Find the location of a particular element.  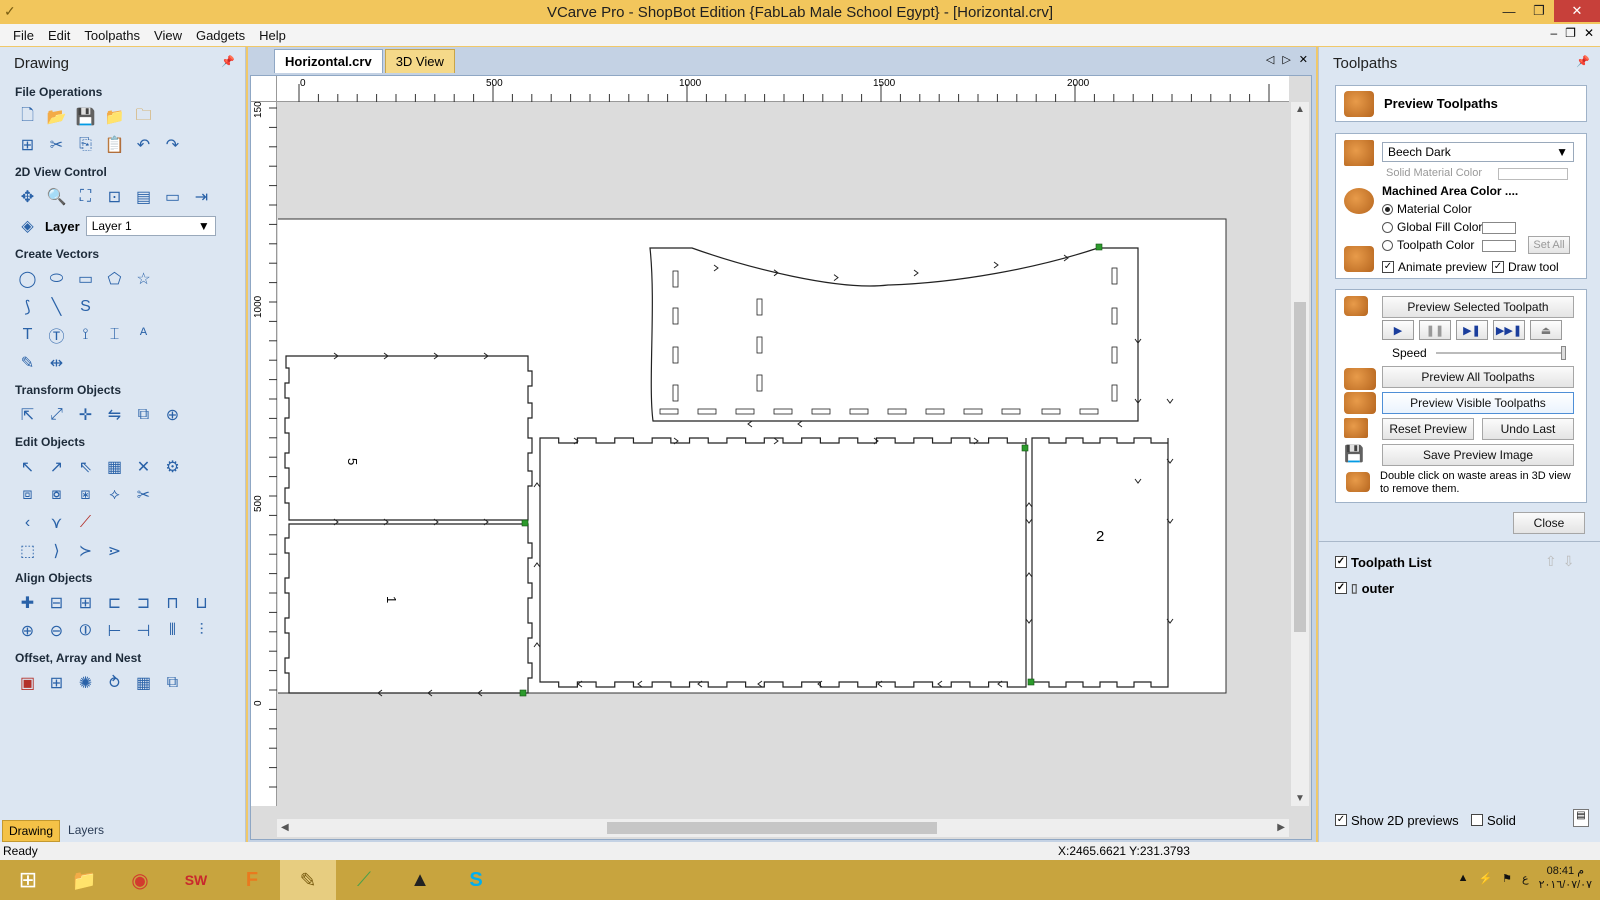

tab-layers: Layers is located at coordinates (86, 831).